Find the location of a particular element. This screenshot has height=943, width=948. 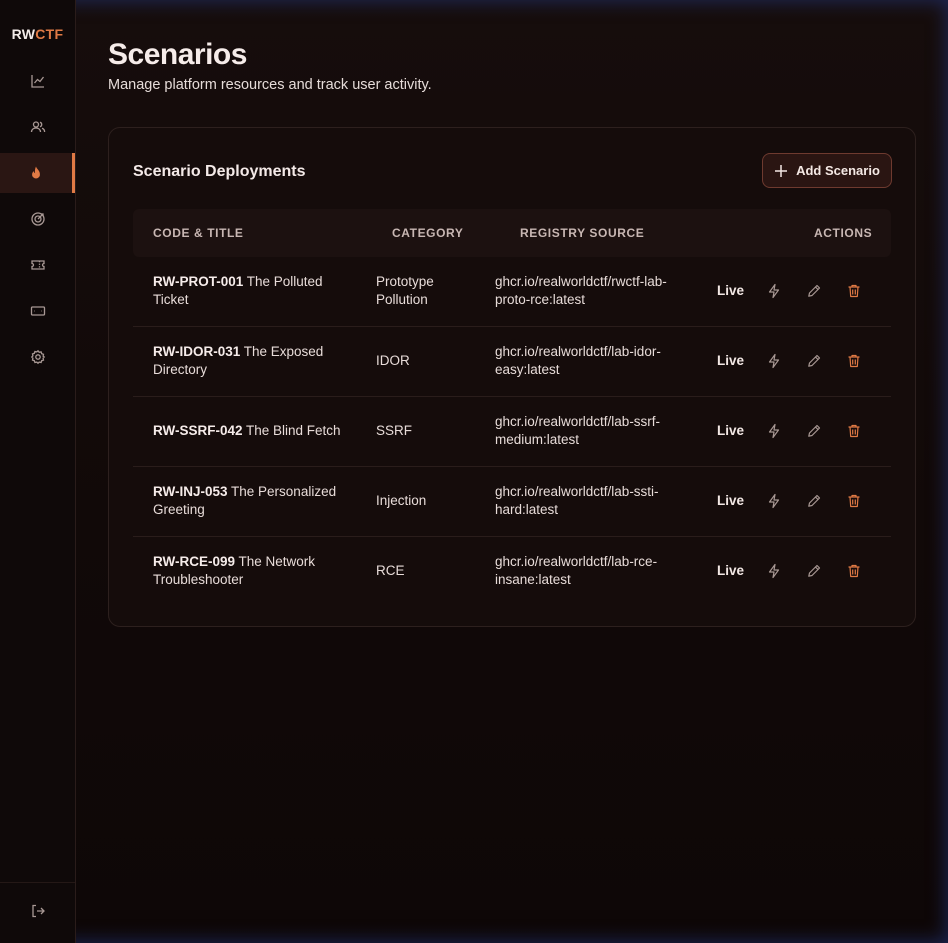

target-icon is located at coordinates (37, 219).